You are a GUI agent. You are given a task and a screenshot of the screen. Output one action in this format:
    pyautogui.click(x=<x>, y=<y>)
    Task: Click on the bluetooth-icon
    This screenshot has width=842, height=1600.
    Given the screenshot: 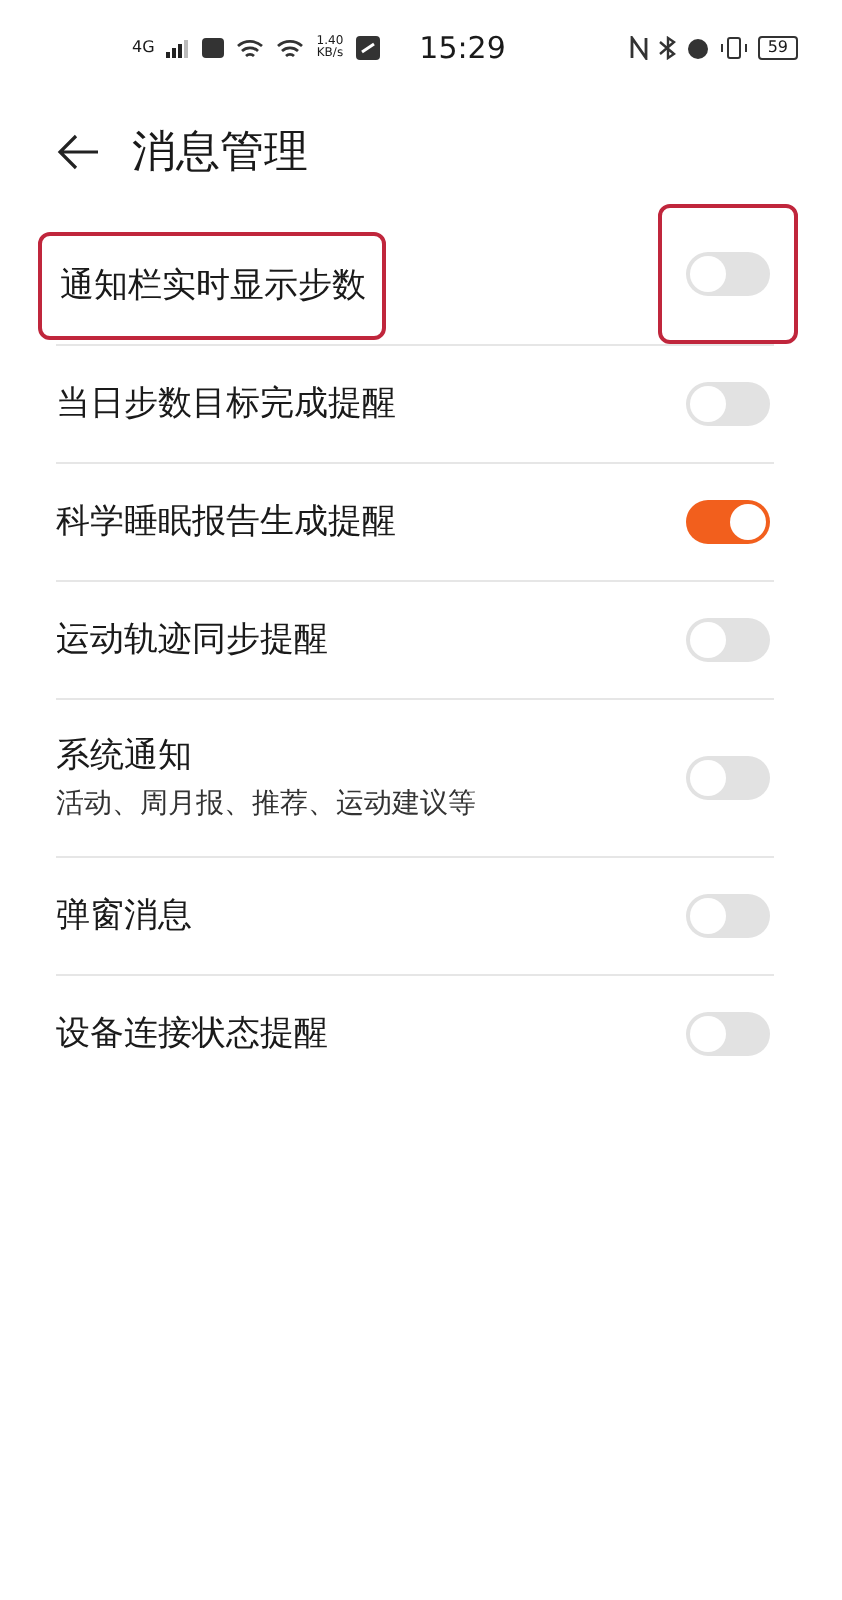 What is the action you would take?
    pyautogui.click(x=666, y=48)
    